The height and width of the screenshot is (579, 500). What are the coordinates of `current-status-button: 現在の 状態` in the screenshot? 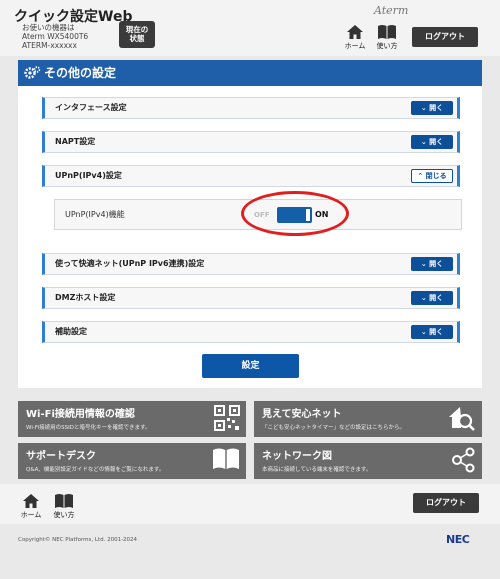 It's located at (137, 34).